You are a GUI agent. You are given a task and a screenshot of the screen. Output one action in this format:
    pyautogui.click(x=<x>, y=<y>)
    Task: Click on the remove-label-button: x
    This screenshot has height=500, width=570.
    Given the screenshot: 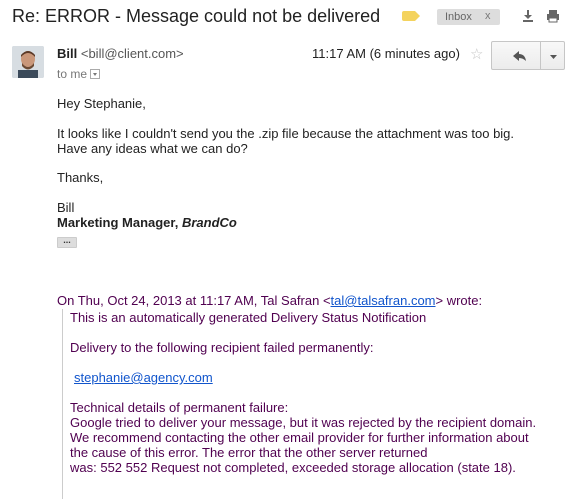 What is the action you would take?
    pyautogui.click(x=488, y=16)
    